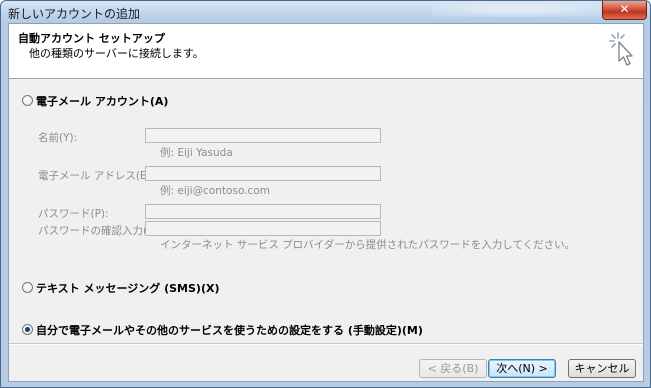  What do you see at coordinates (27, 329) in the screenshot?
I see `manual-setup-radio` at bounding box center [27, 329].